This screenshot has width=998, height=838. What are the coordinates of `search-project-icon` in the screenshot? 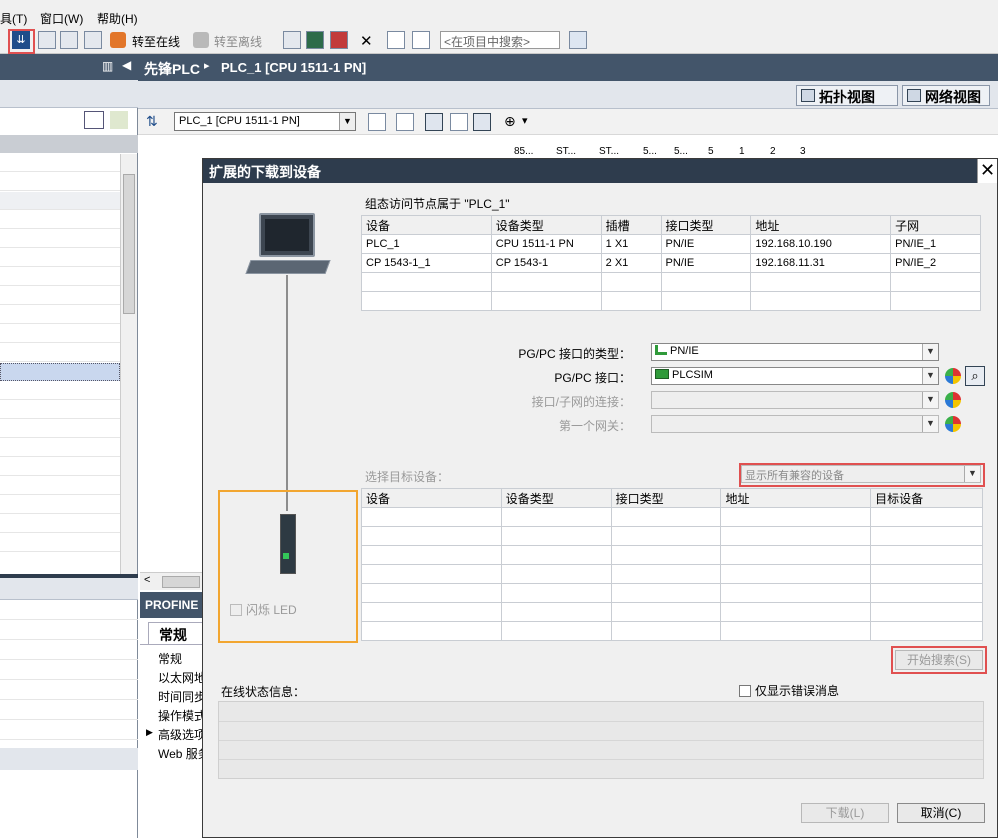 It's located at (578, 40).